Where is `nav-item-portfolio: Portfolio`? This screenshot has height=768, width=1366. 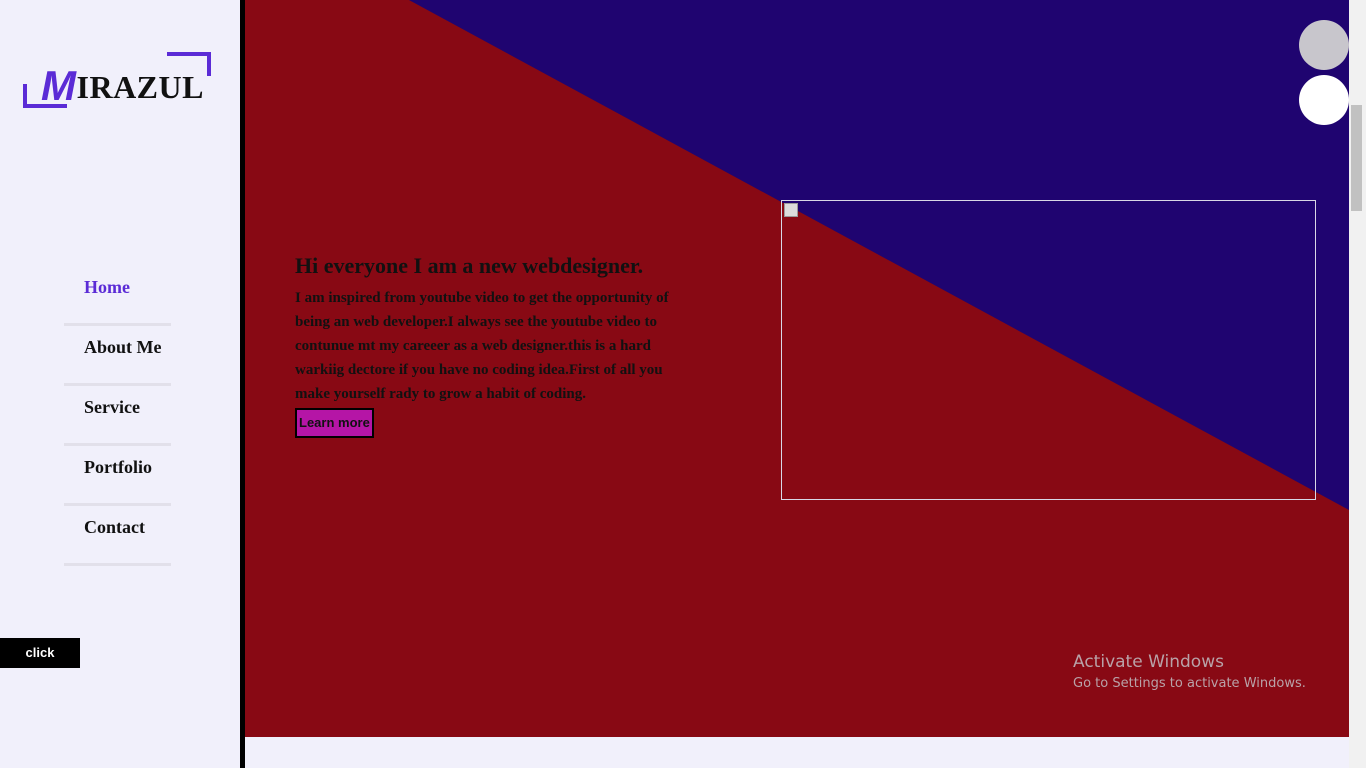
nav-item-portfolio: Portfolio is located at coordinates (117, 477).